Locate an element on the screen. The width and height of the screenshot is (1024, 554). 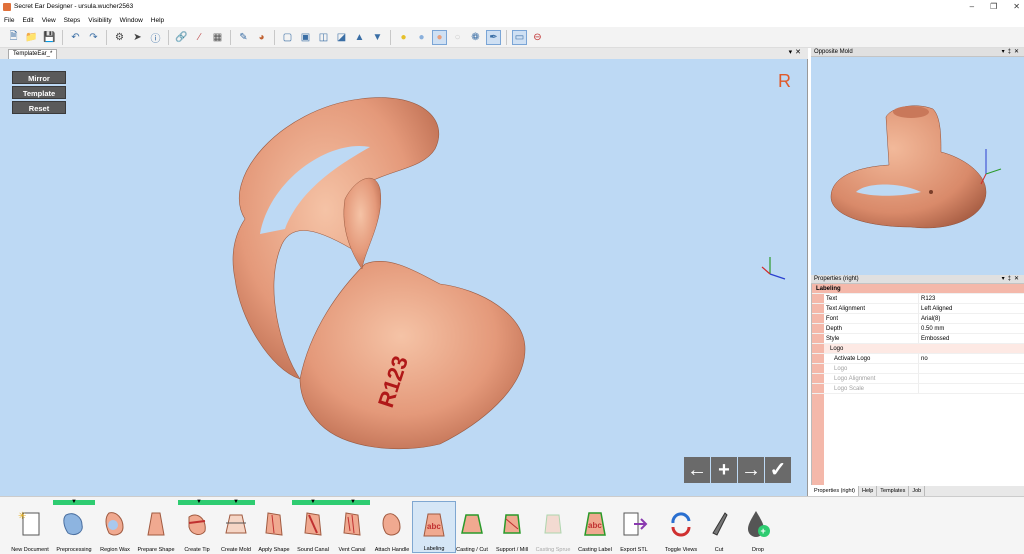
ear-model-icon: ● is located at coordinates (439, 37).